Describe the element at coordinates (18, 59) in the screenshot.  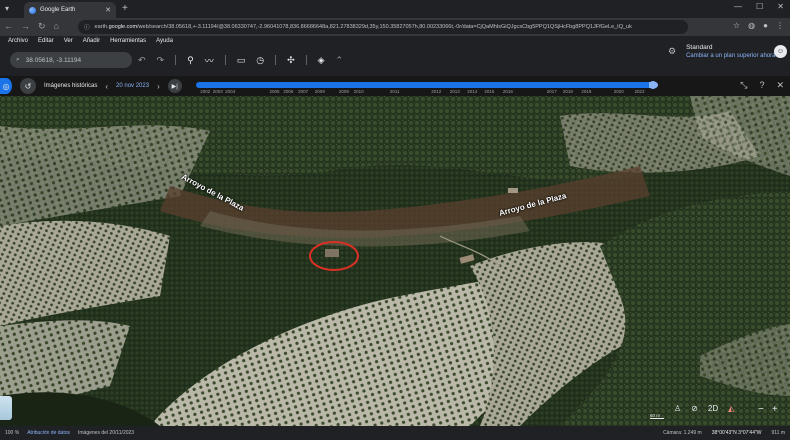
I see `search-icon: ⌕` at that location.